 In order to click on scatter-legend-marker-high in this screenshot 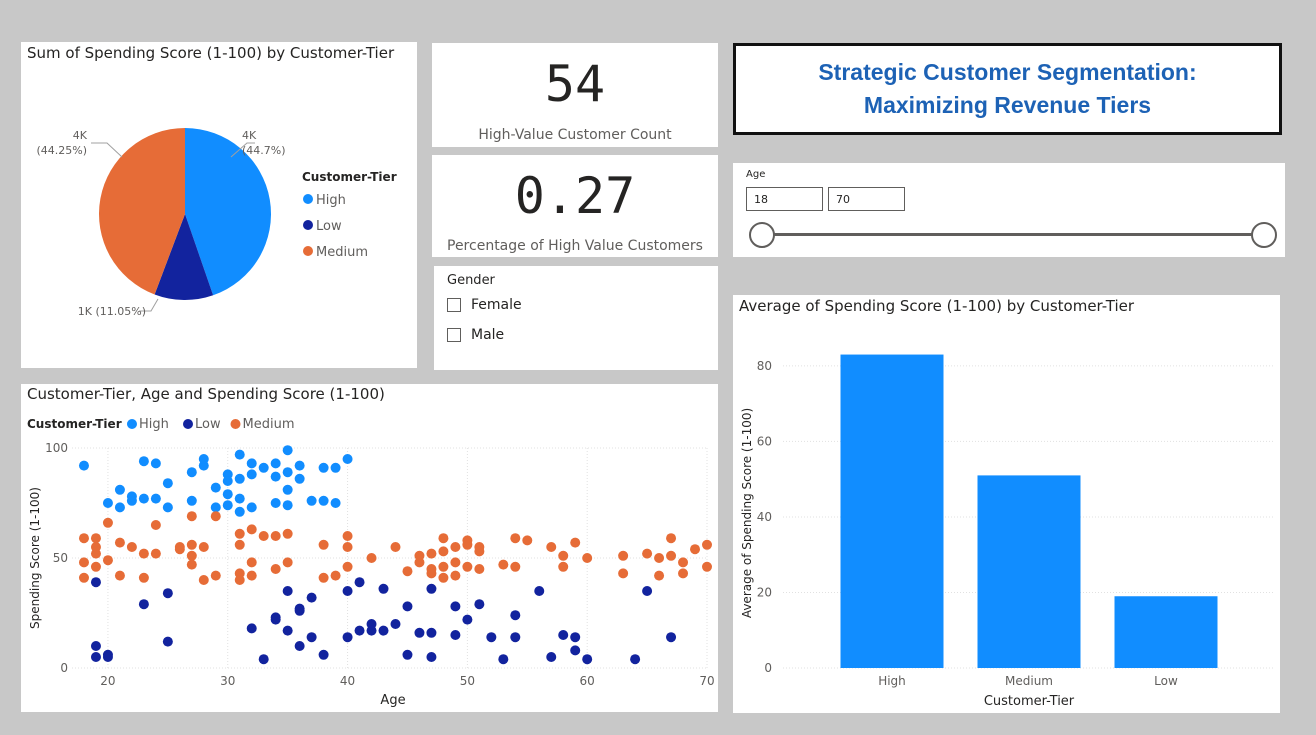, I will do `click(132, 424)`.